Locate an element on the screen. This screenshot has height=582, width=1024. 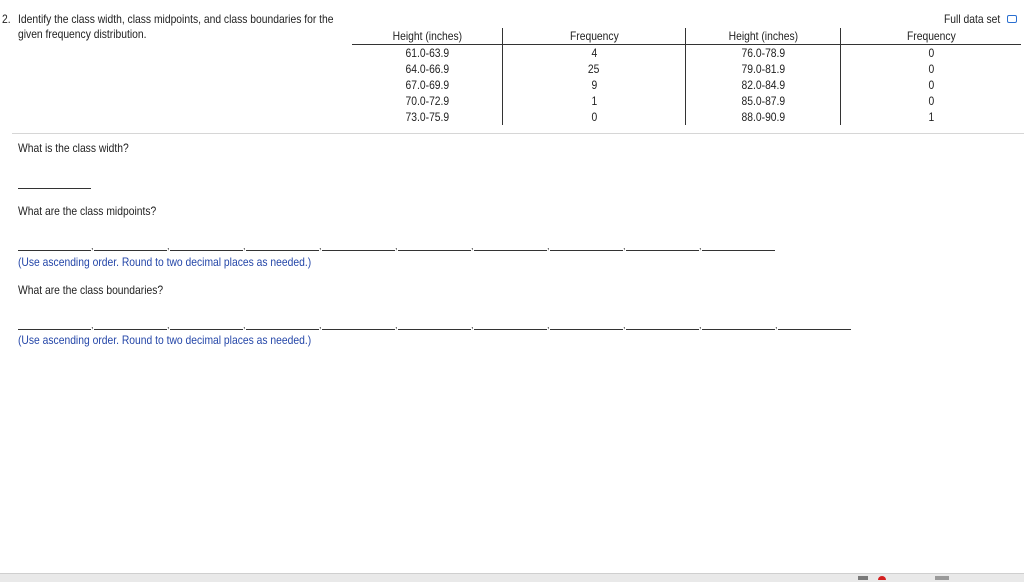
record-icon is located at coordinates (882, 578).